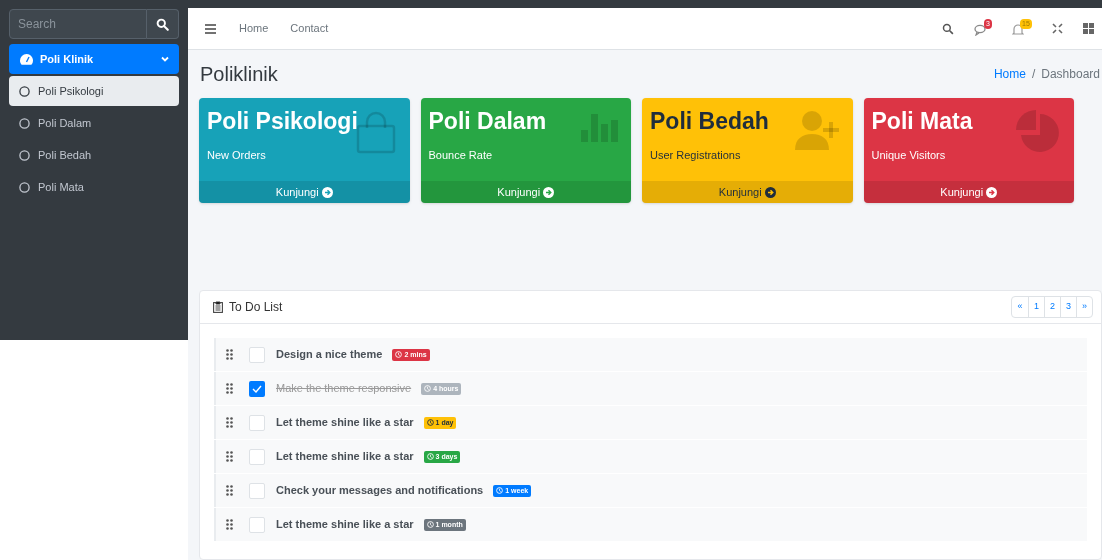 The image size is (1102, 560). I want to click on page-link: », so click(1084, 307).